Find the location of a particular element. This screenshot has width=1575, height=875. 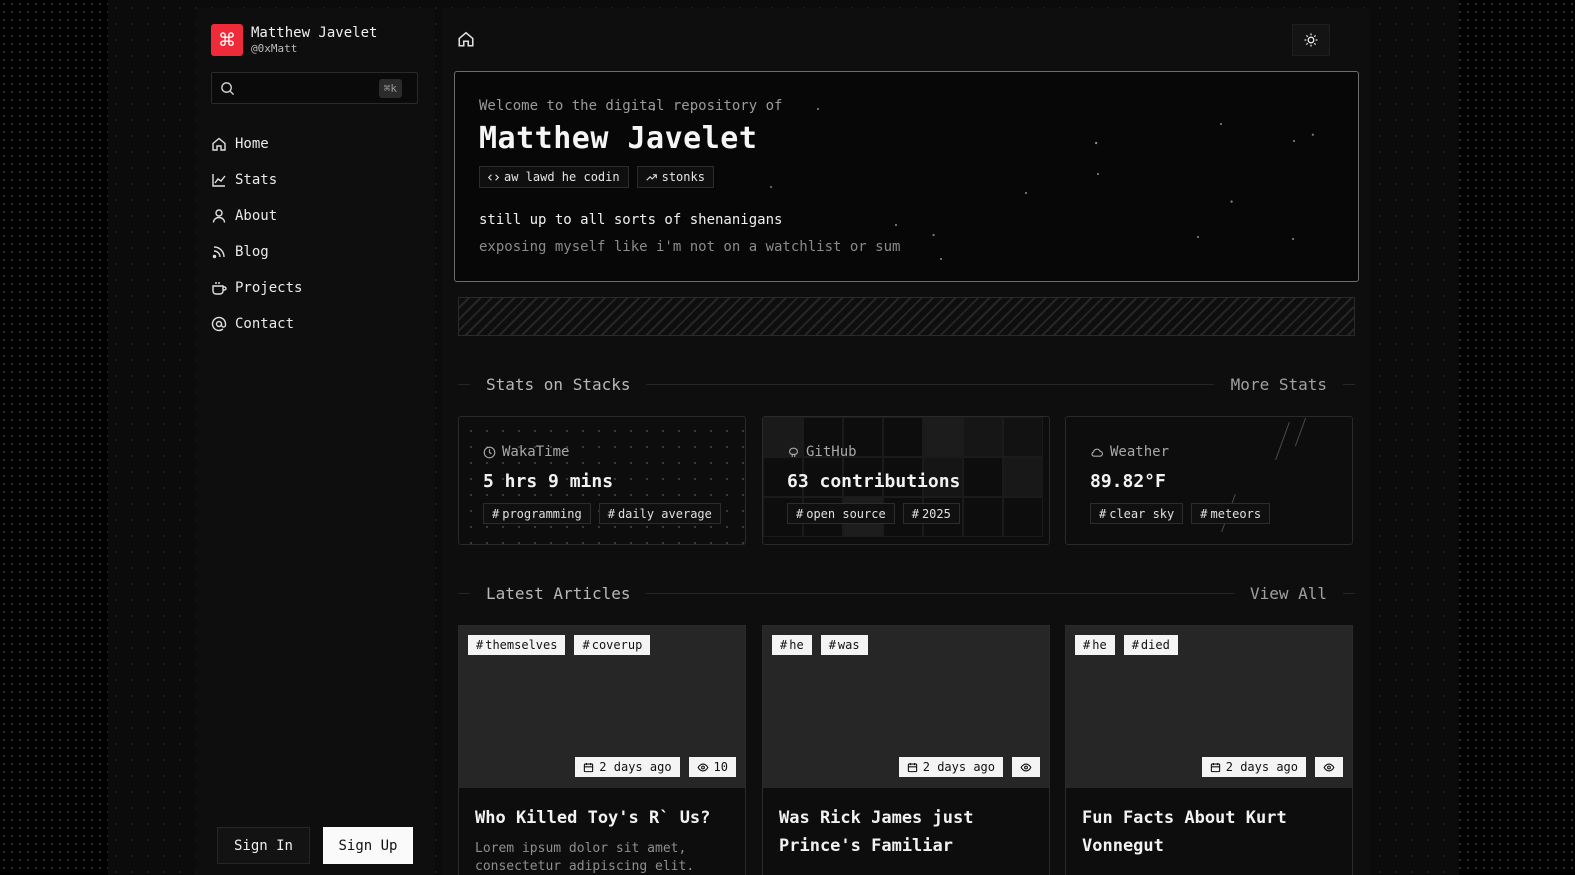

article-tags: # he # was is located at coordinates (820, 645).